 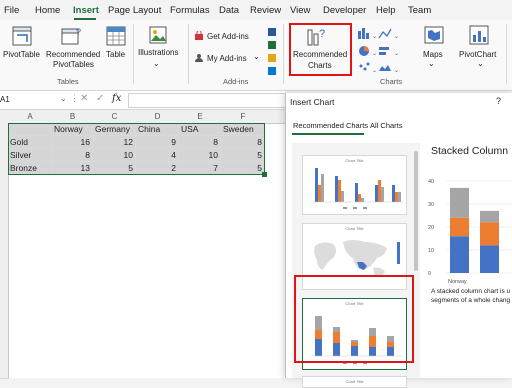 What do you see at coordinates (300, 10) in the screenshot?
I see `menu-view: View` at bounding box center [300, 10].